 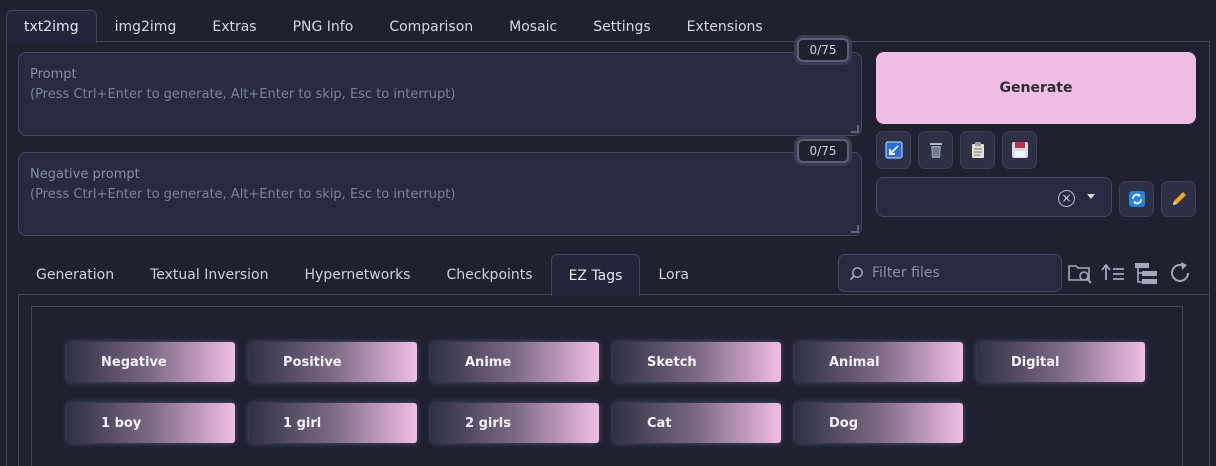 I want to click on refresh-styles-button, so click(x=1136, y=199).